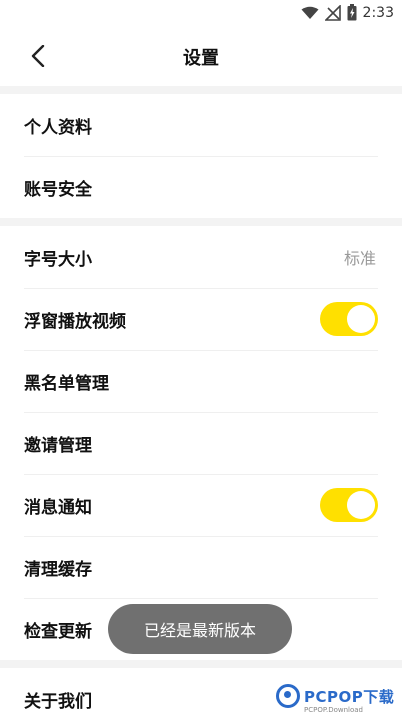 This screenshot has height=720, width=402. What do you see at coordinates (201, 505) in the screenshot?
I see `setting-row-notifications: 消息通知` at bounding box center [201, 505].